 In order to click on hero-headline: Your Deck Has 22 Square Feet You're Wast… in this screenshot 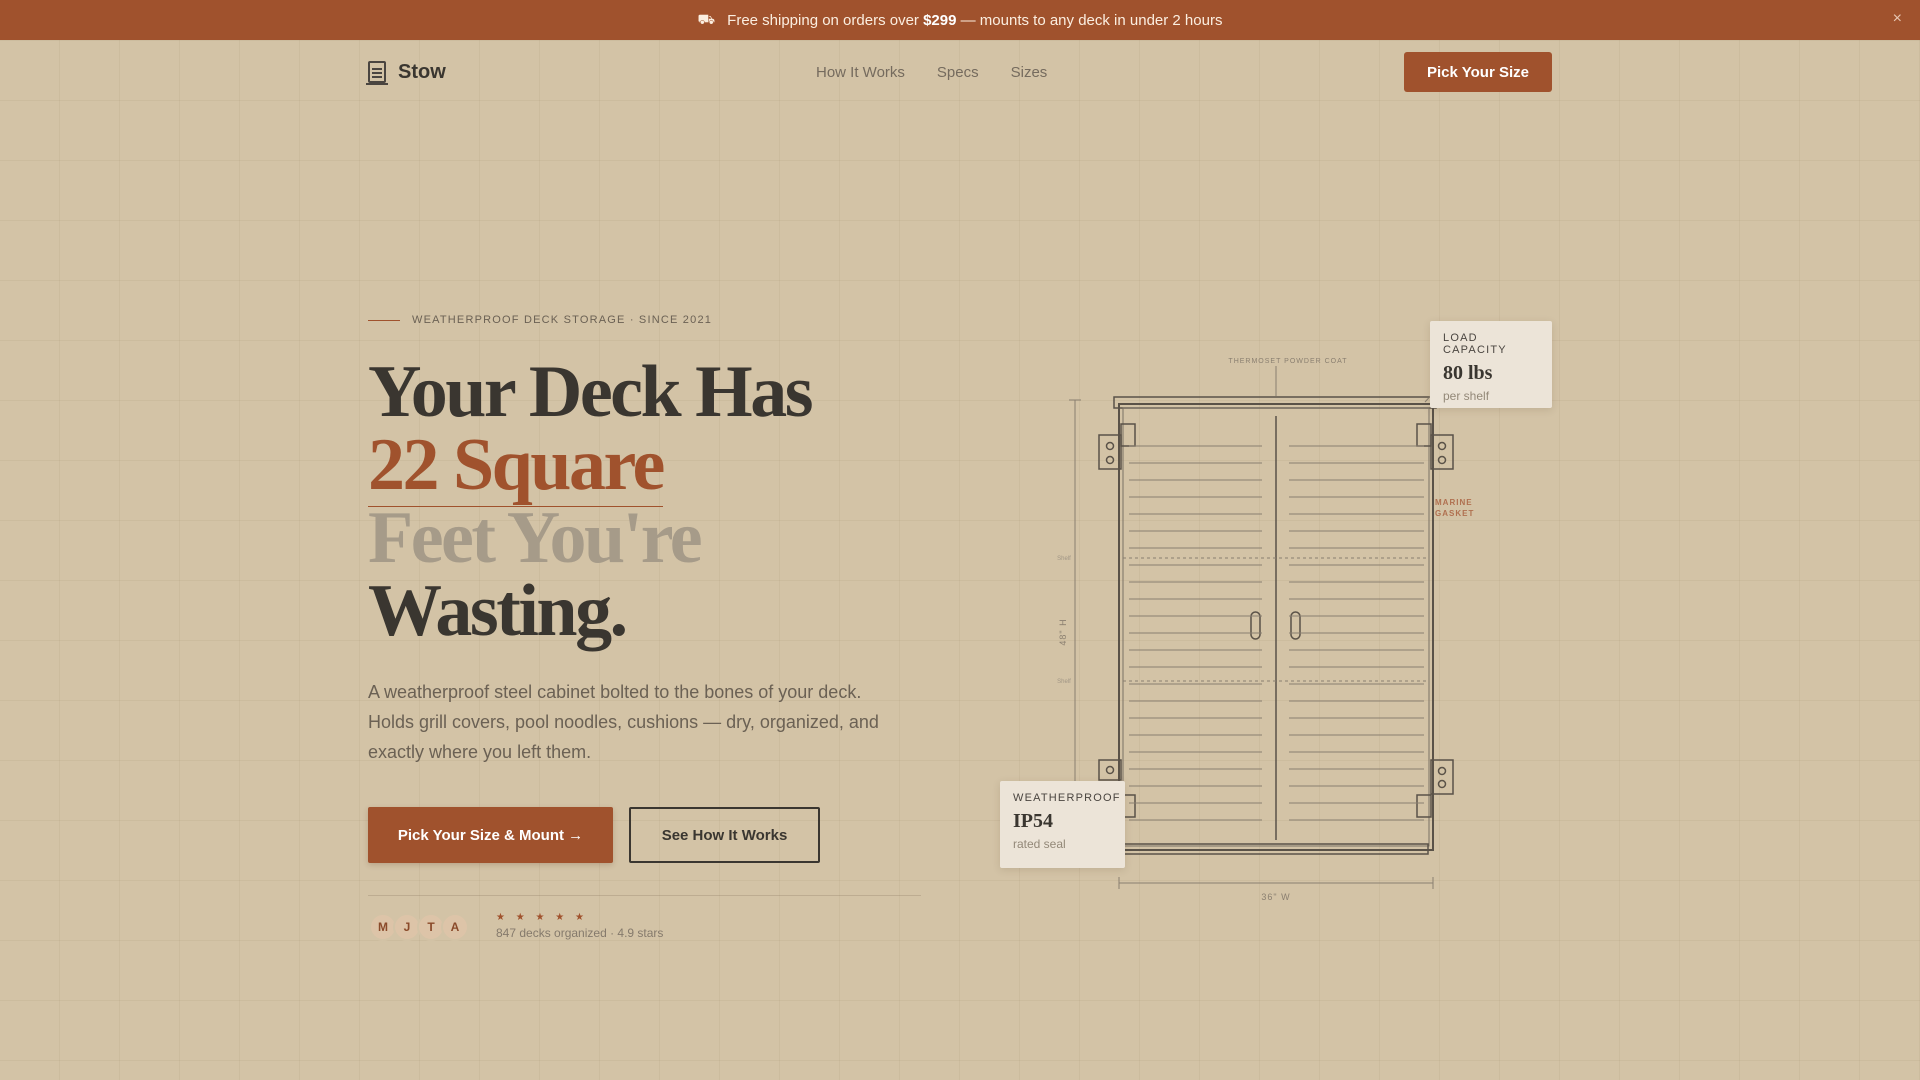, I will do `click(648, 501)`.